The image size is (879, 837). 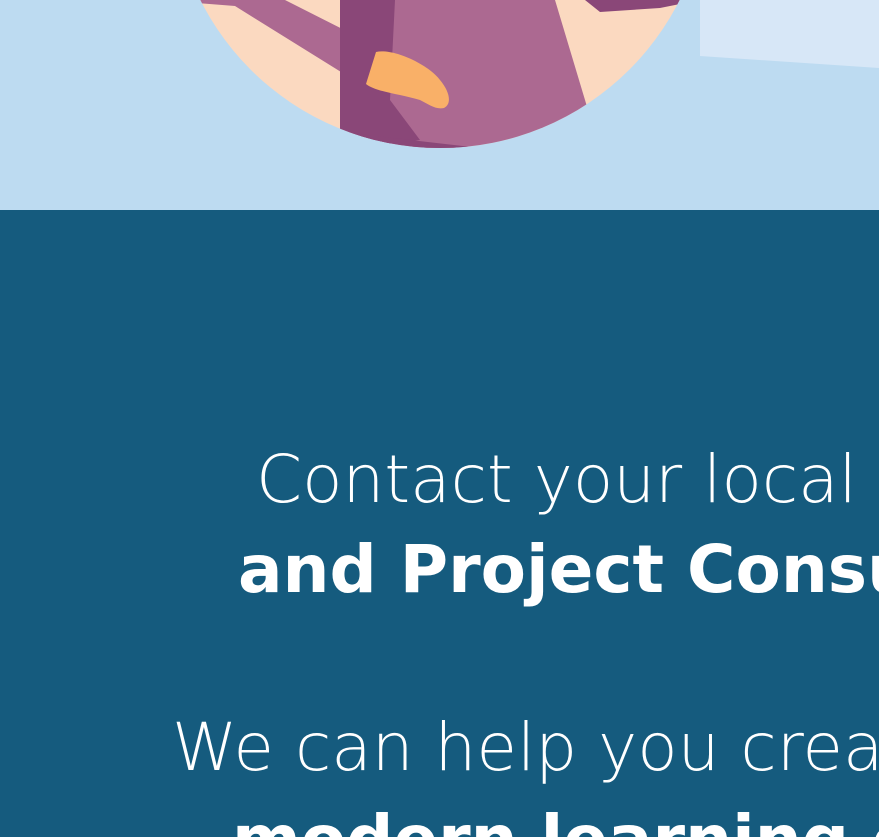 I want to click on contact-body-line-2: modern learning en, so click(x=555, y=822).